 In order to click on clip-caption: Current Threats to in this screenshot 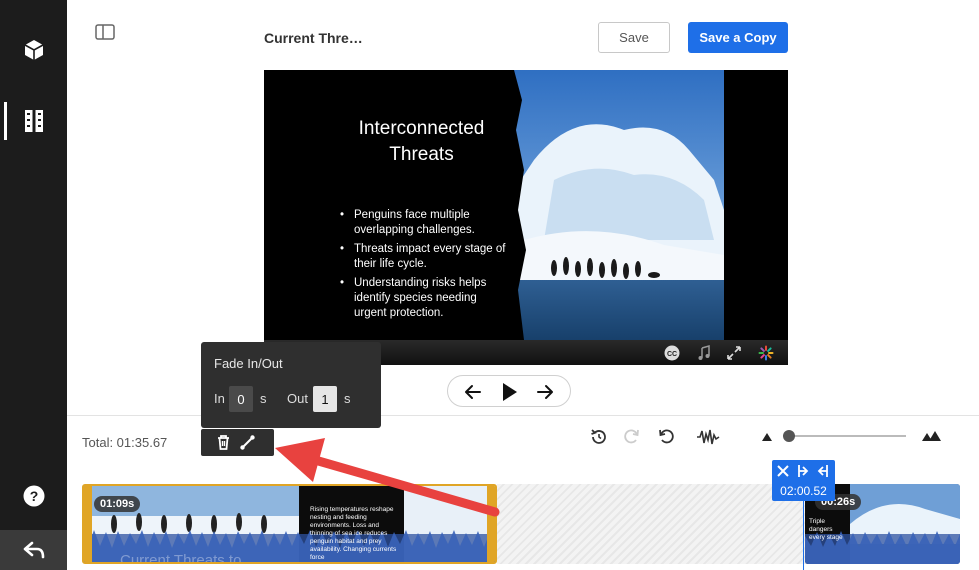, I will do `click(181, 558)`.